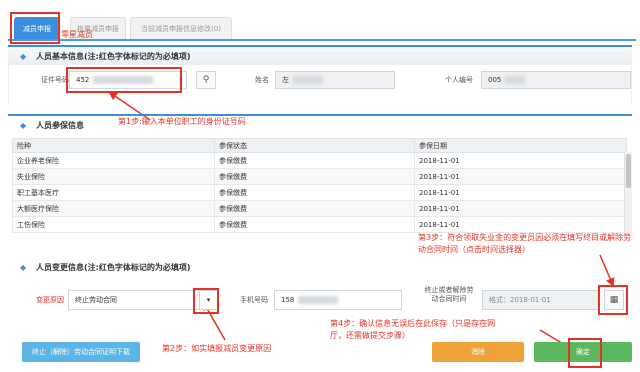 The width and height of the screenshot is (640, 372). I want to click on table-row: 失业保险 参保缴费 2018-11-01, so click(319, 176).